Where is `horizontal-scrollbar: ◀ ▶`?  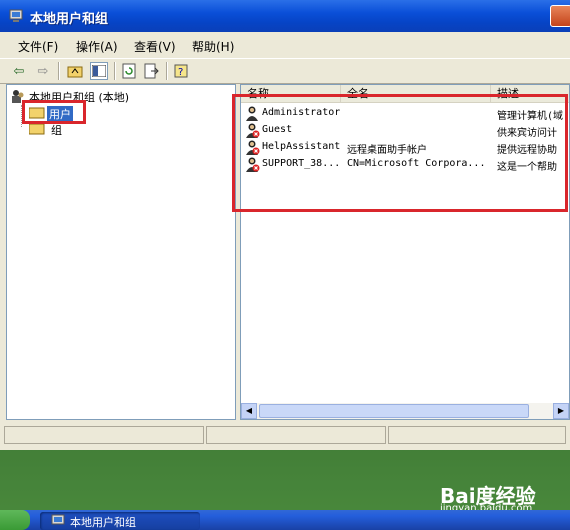 horizontal-scrollbar: ◀ ▶ is located at coordinates (405, 411).